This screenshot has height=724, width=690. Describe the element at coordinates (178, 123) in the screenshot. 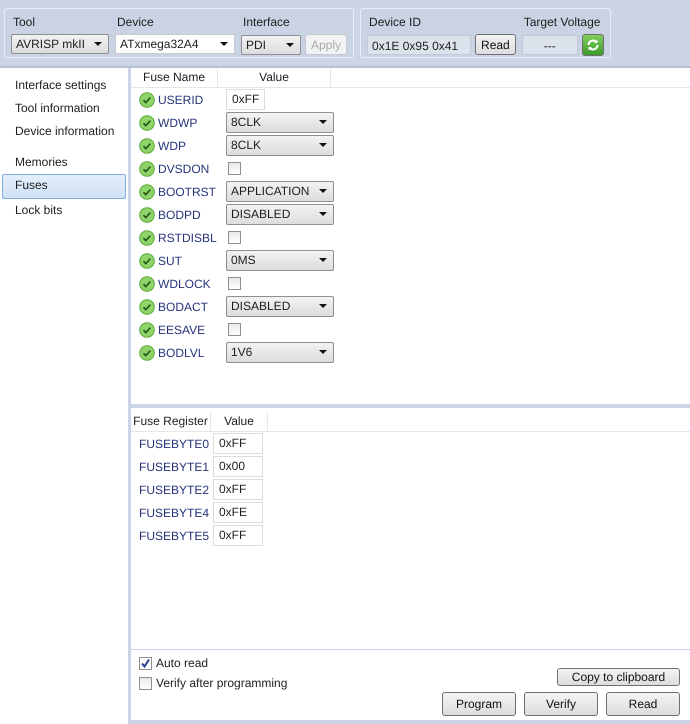

I see `fuse-name: WDWP` at that location.